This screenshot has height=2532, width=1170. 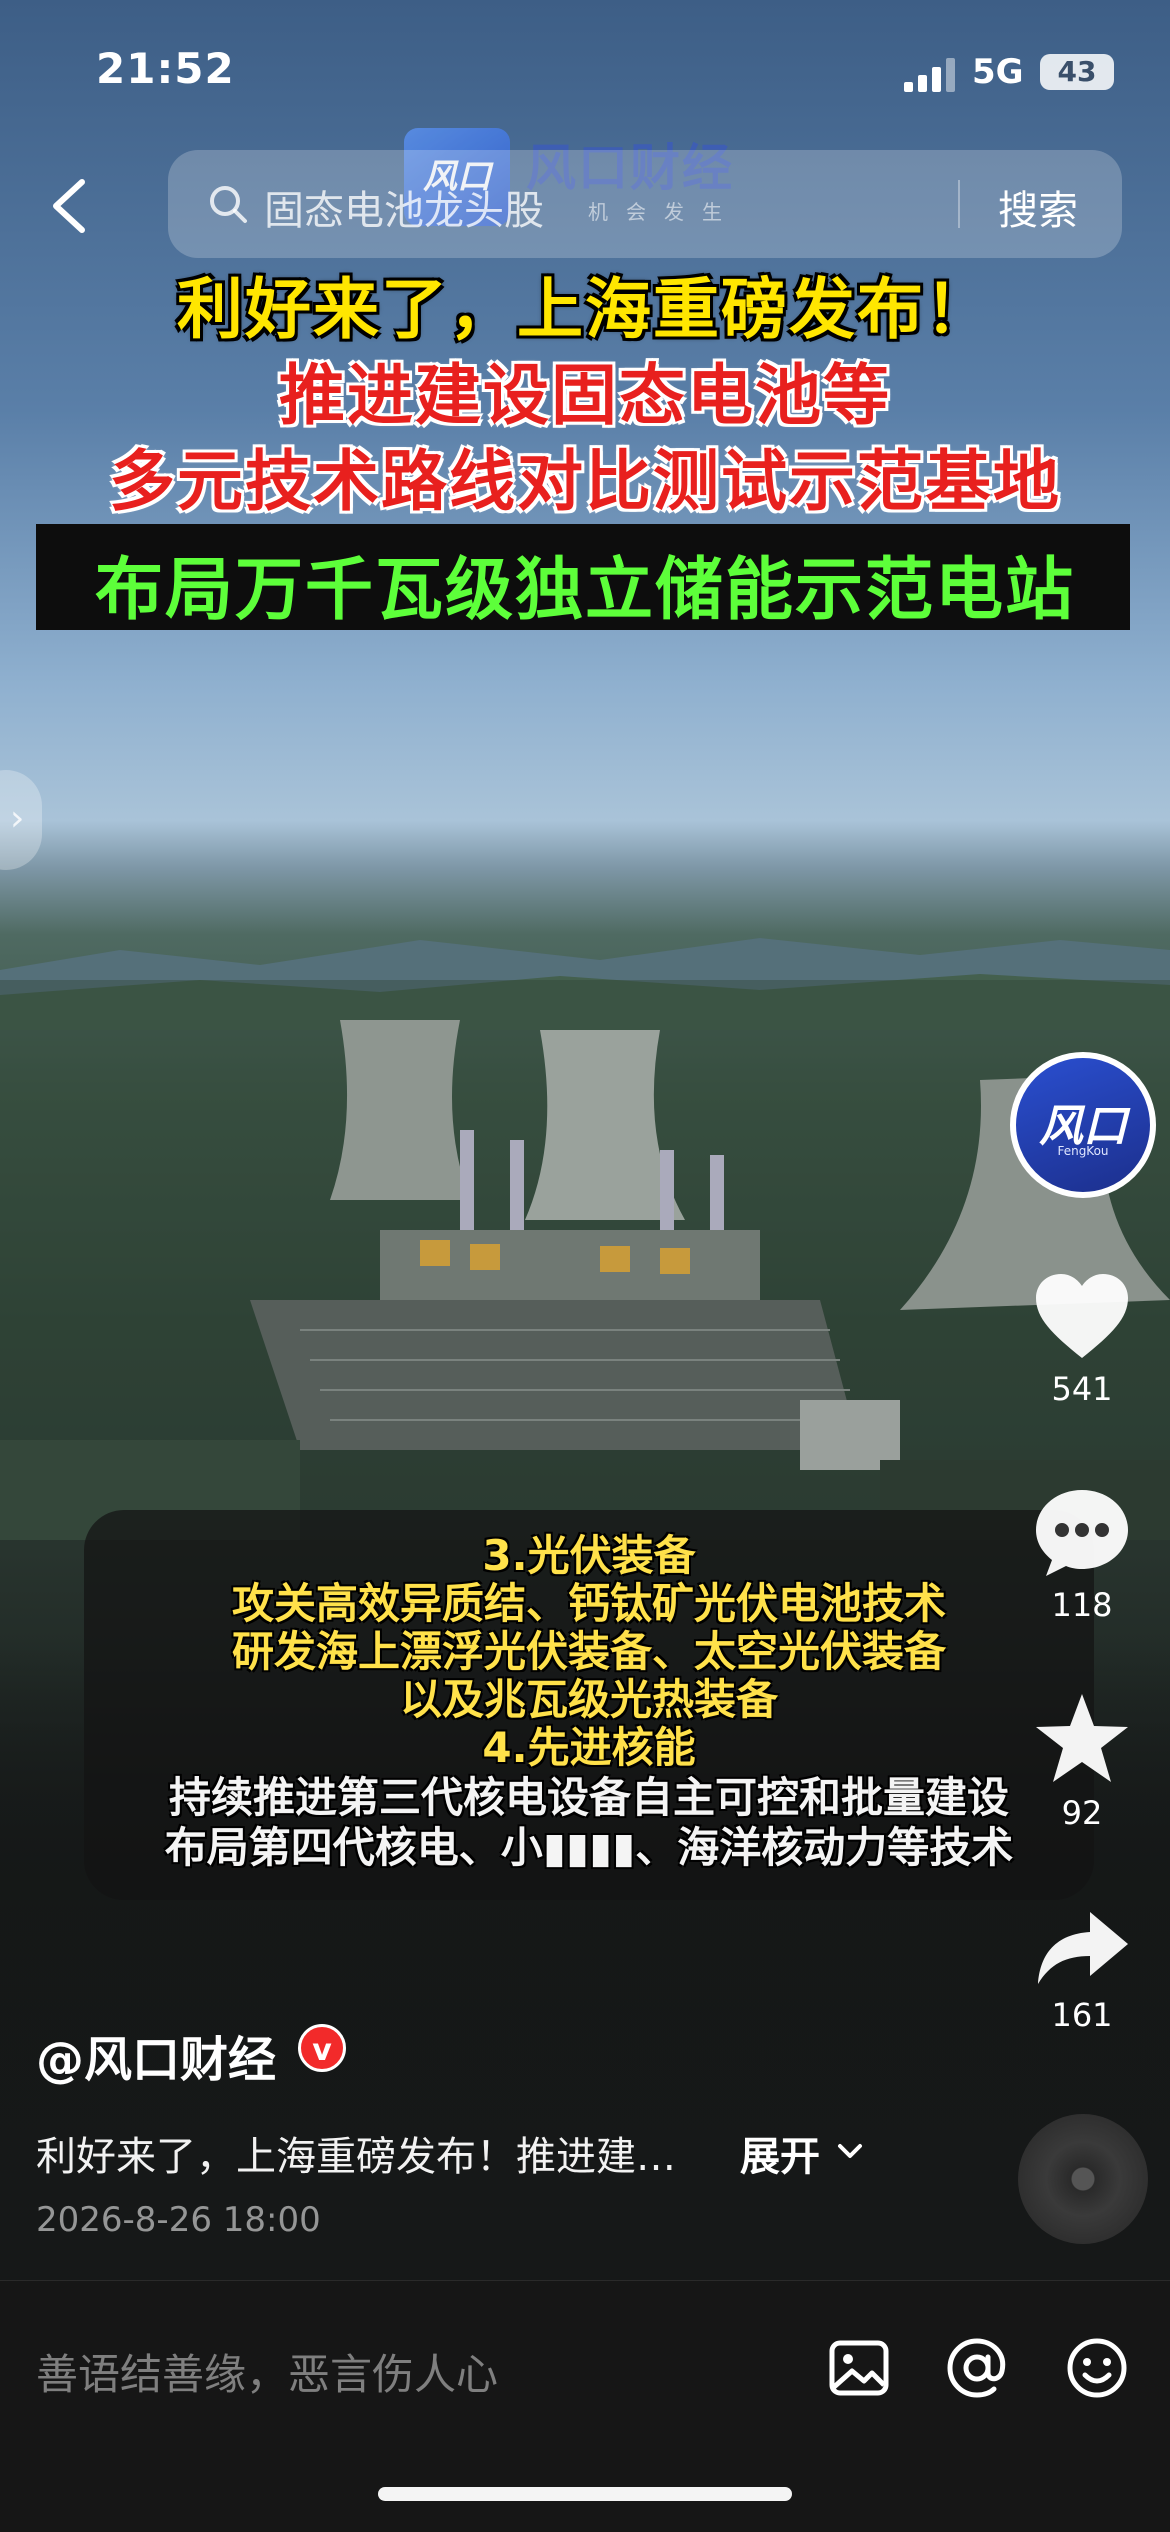 I want to click on heart-icon, so click(x=1082, y=1316).